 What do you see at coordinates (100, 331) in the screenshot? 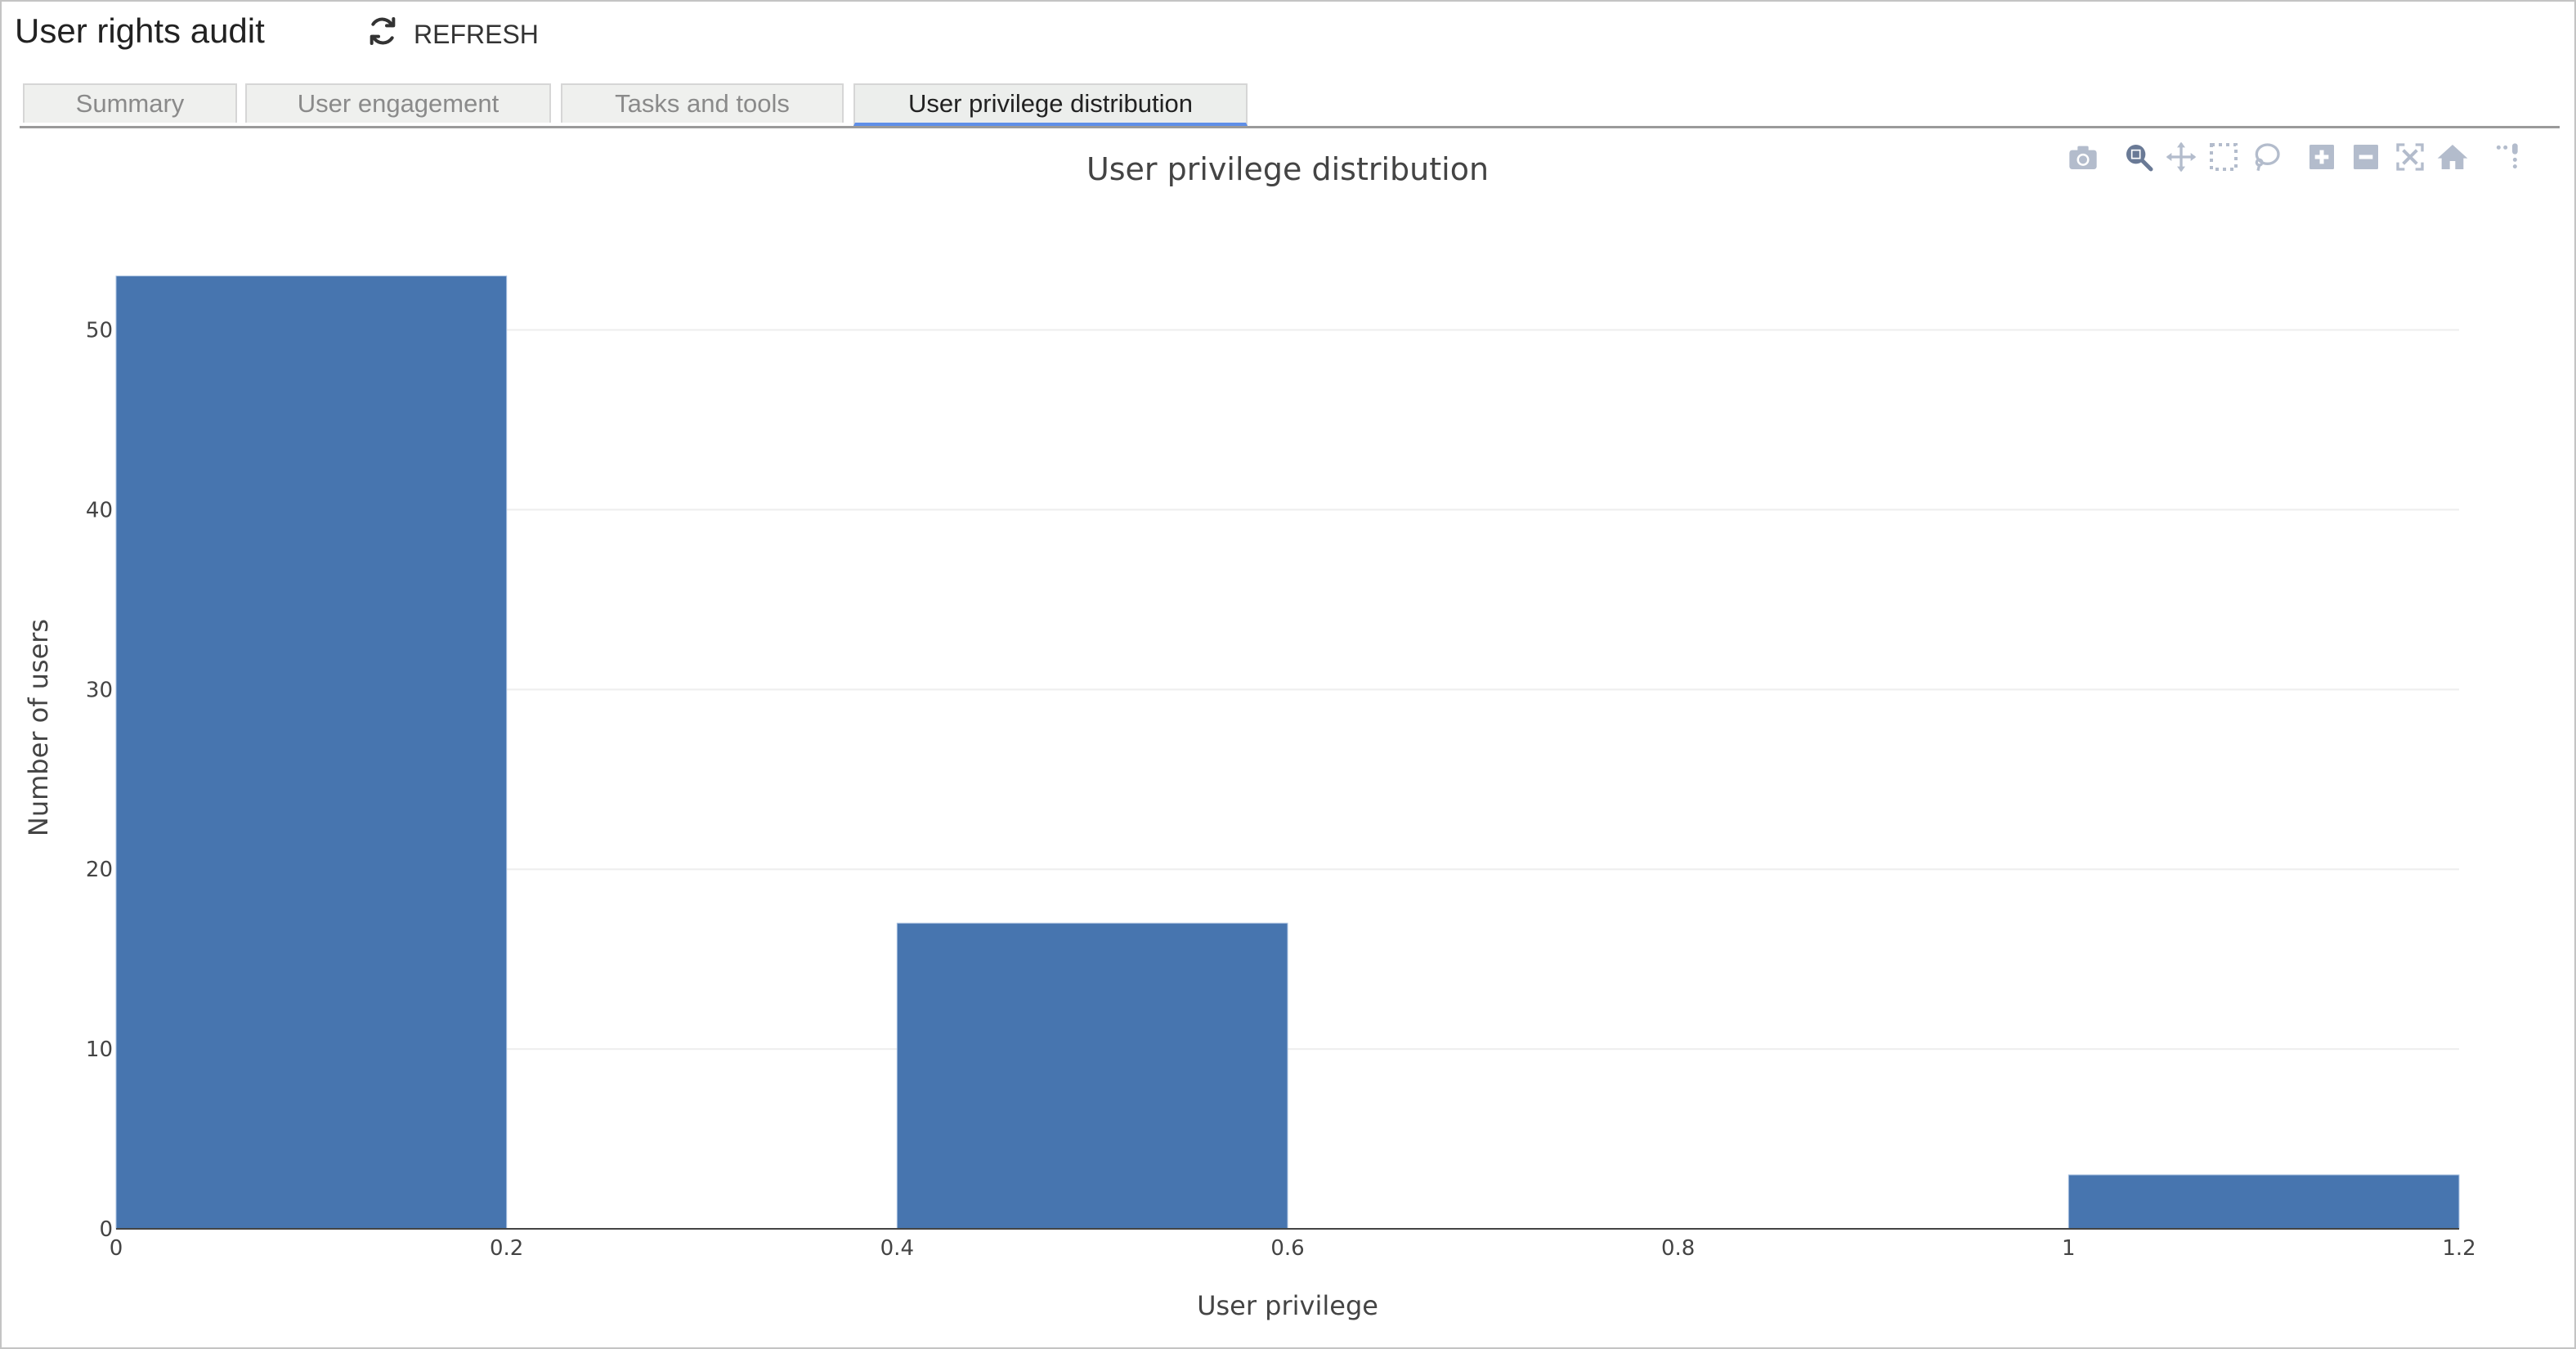
I see `y-tick-label: 50` at bounding box center [100, 331].